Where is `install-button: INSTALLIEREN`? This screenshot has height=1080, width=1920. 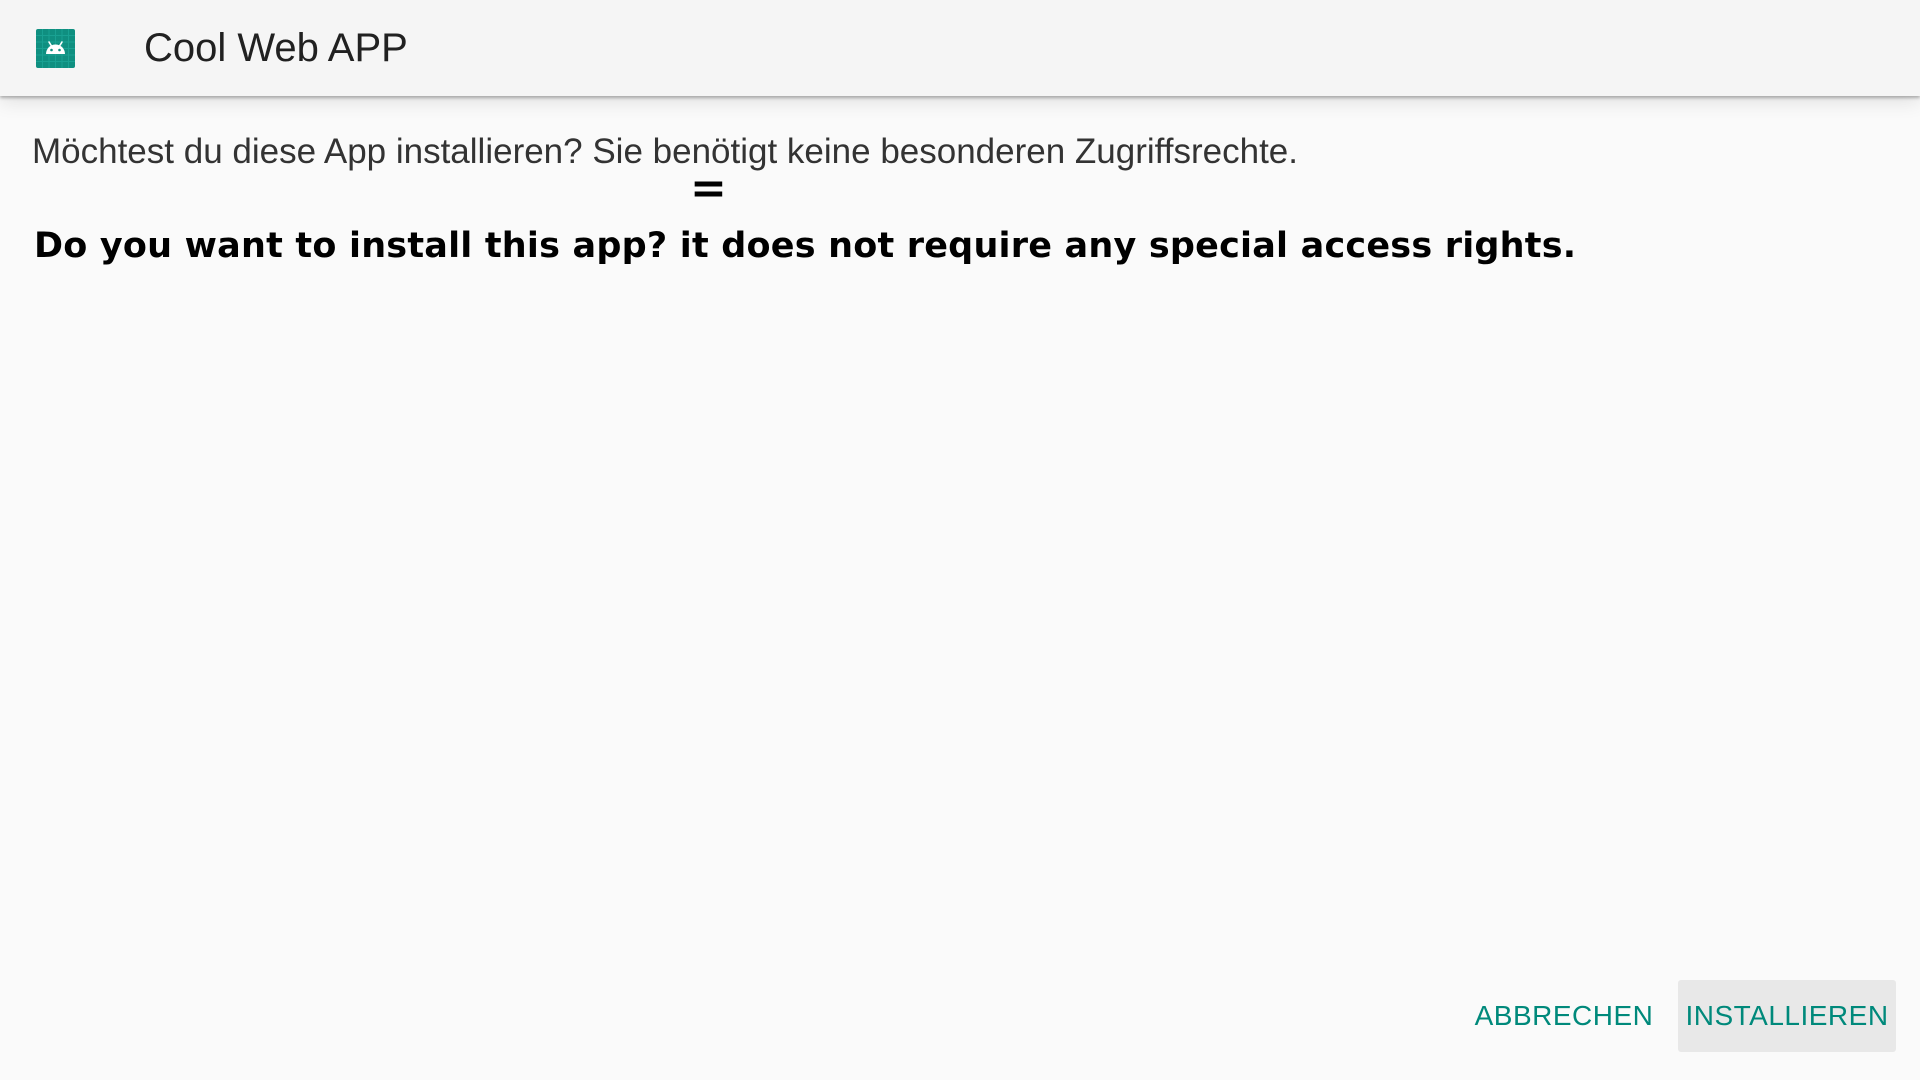 install-button: INSTALLIEREN is located at coordinates (1787, 1016).